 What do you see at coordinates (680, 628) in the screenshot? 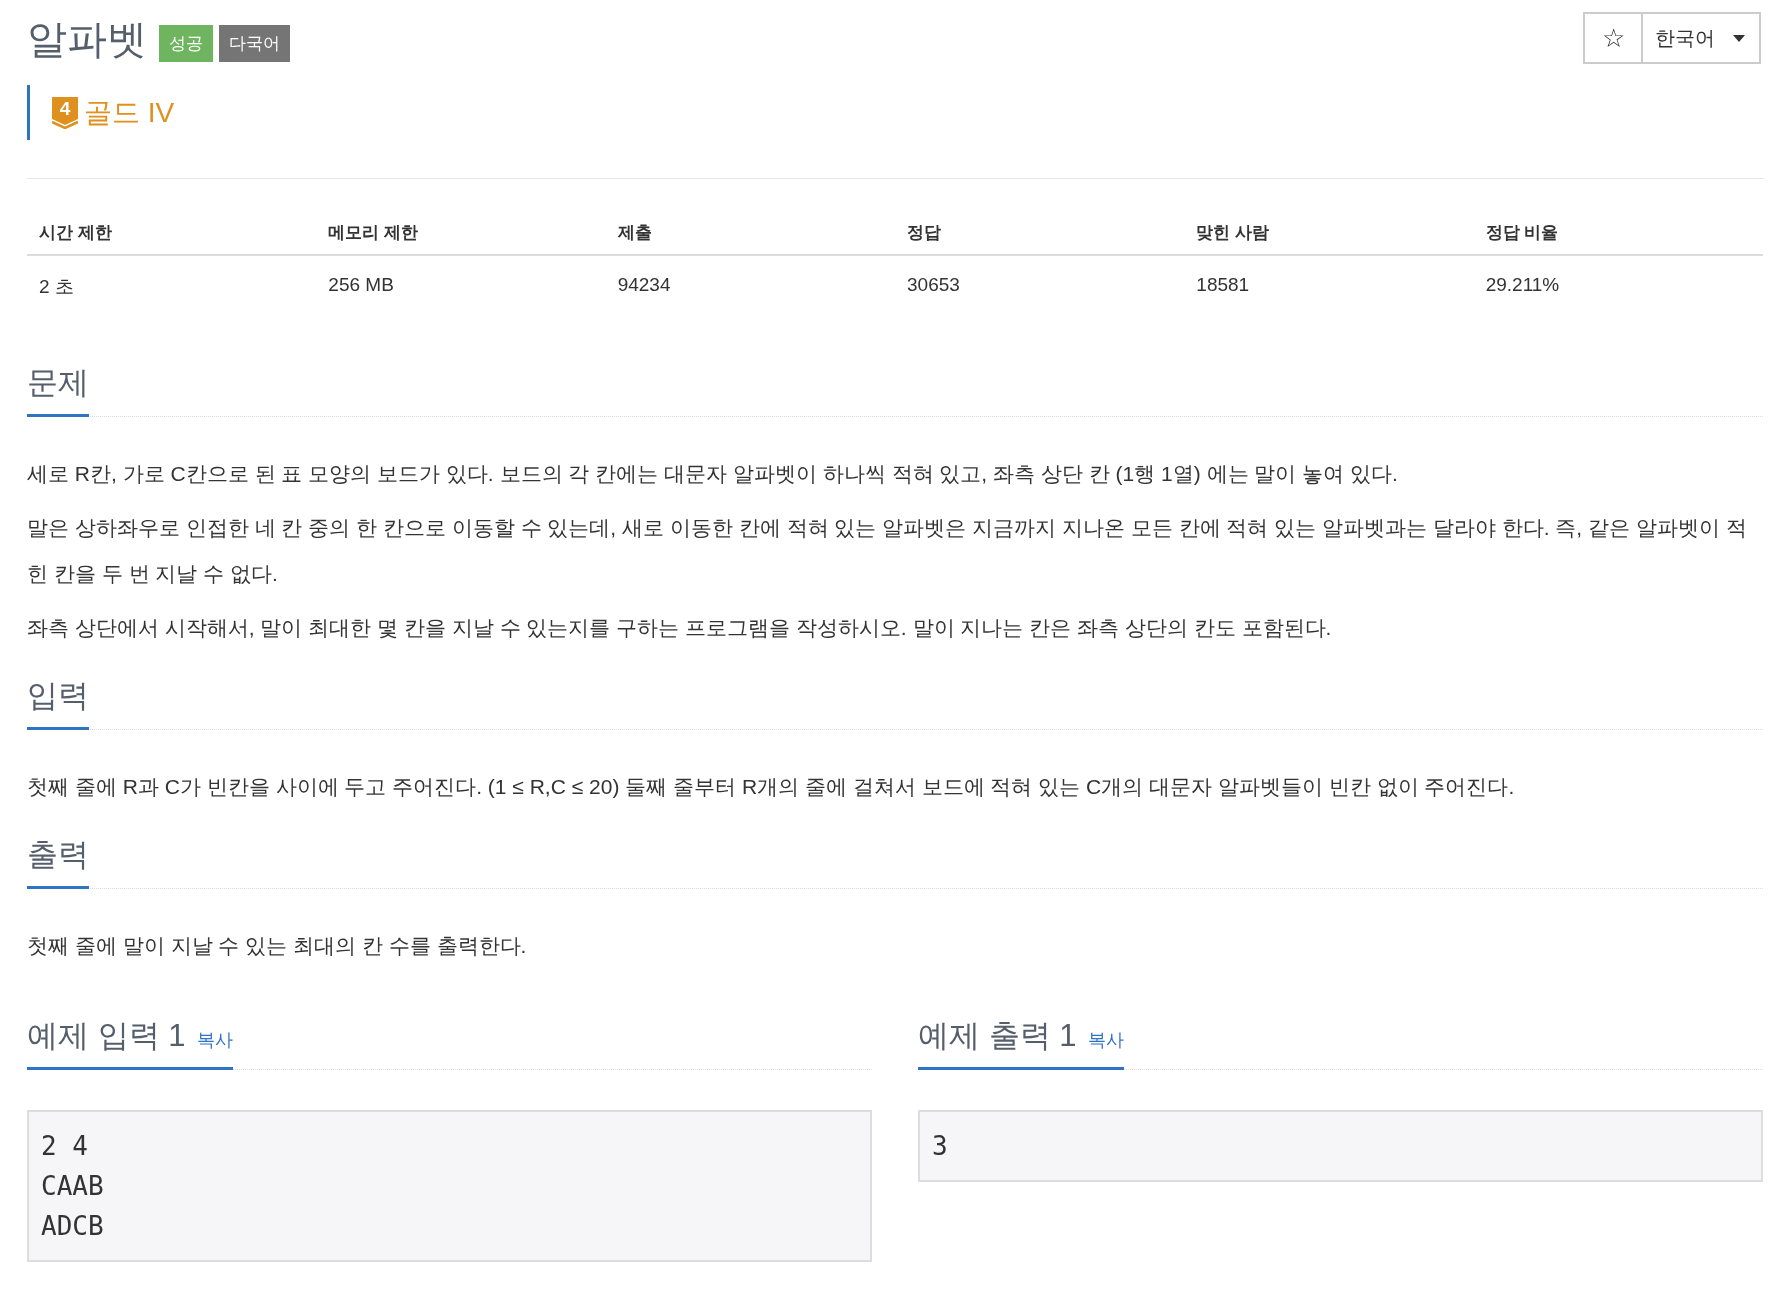
I see `paragraph: 좌측 상단에서 시작해서, 말이 최대한 몇 칸을 지날 수 있는지를 구하는 프로그램을 작성하시오. 말이 지나는 칸은 좌측 상단의 칸도 포함된다.` at bounding box center [680, 628].